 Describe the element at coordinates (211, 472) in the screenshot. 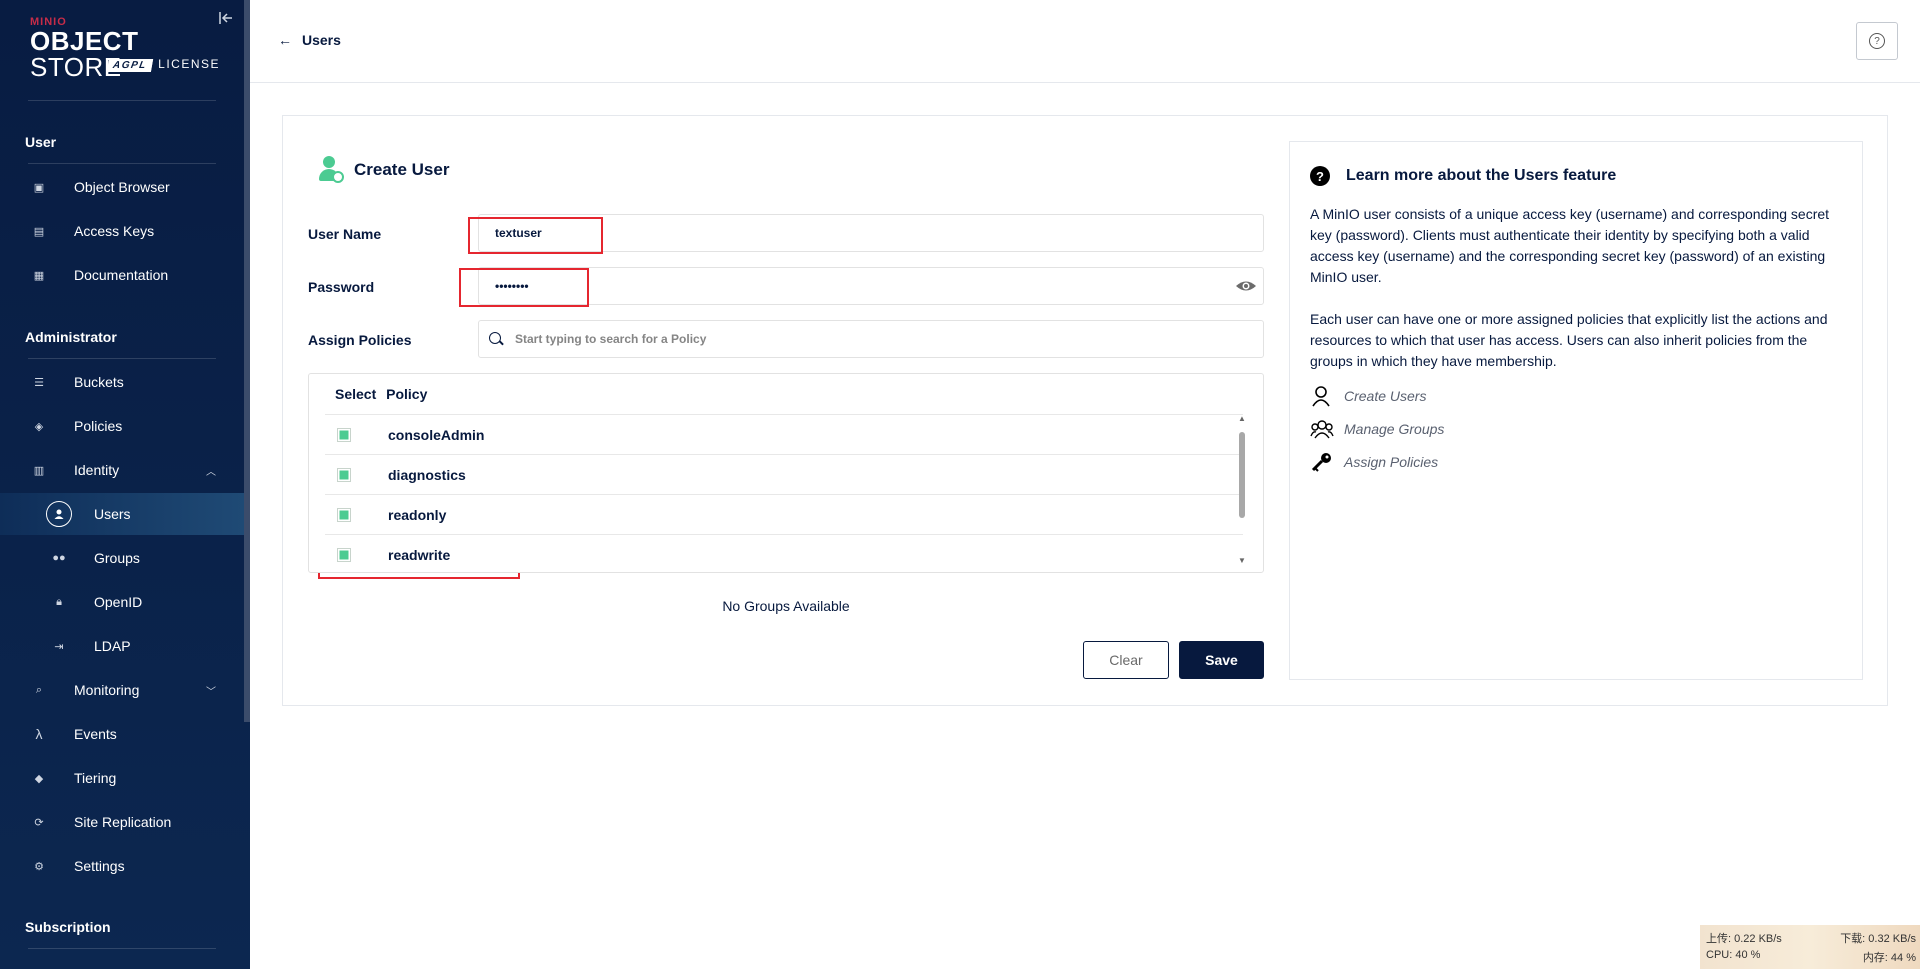

I see `chevron-up-icon: ︿` at that location.